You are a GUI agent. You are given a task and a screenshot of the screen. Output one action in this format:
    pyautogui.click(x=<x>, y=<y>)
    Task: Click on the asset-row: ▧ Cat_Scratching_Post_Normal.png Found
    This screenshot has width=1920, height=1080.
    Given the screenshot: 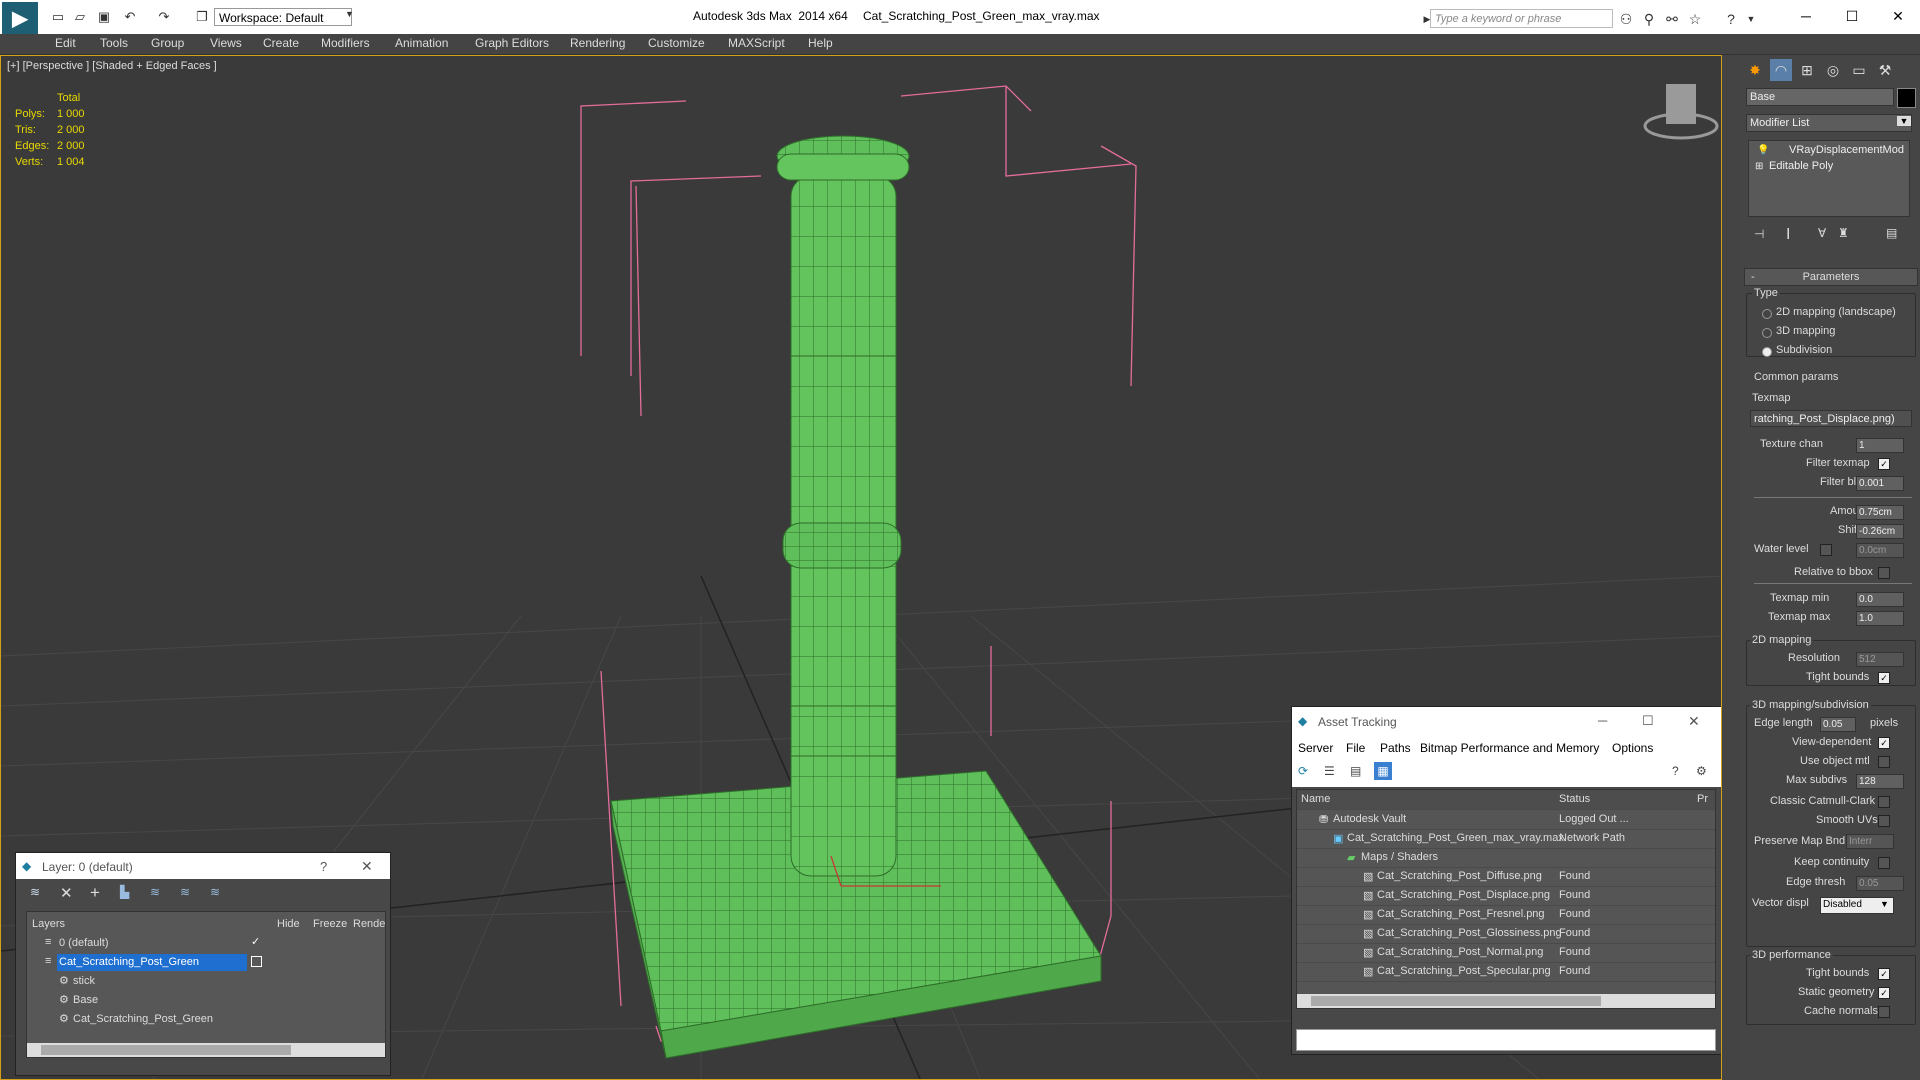 What is the action you would take?
    pyautogui.click(x=1506, y=953)
    